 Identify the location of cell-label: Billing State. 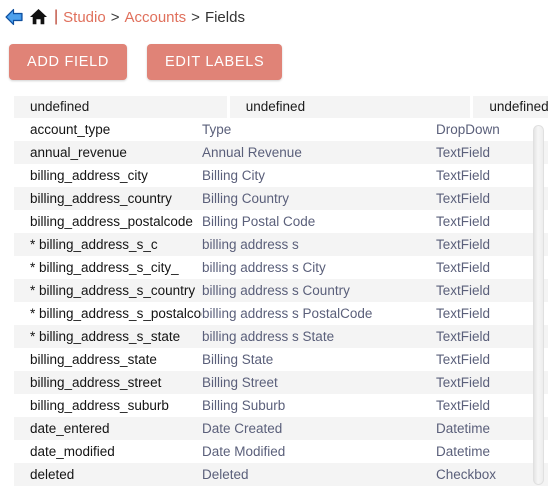
(238, 359).